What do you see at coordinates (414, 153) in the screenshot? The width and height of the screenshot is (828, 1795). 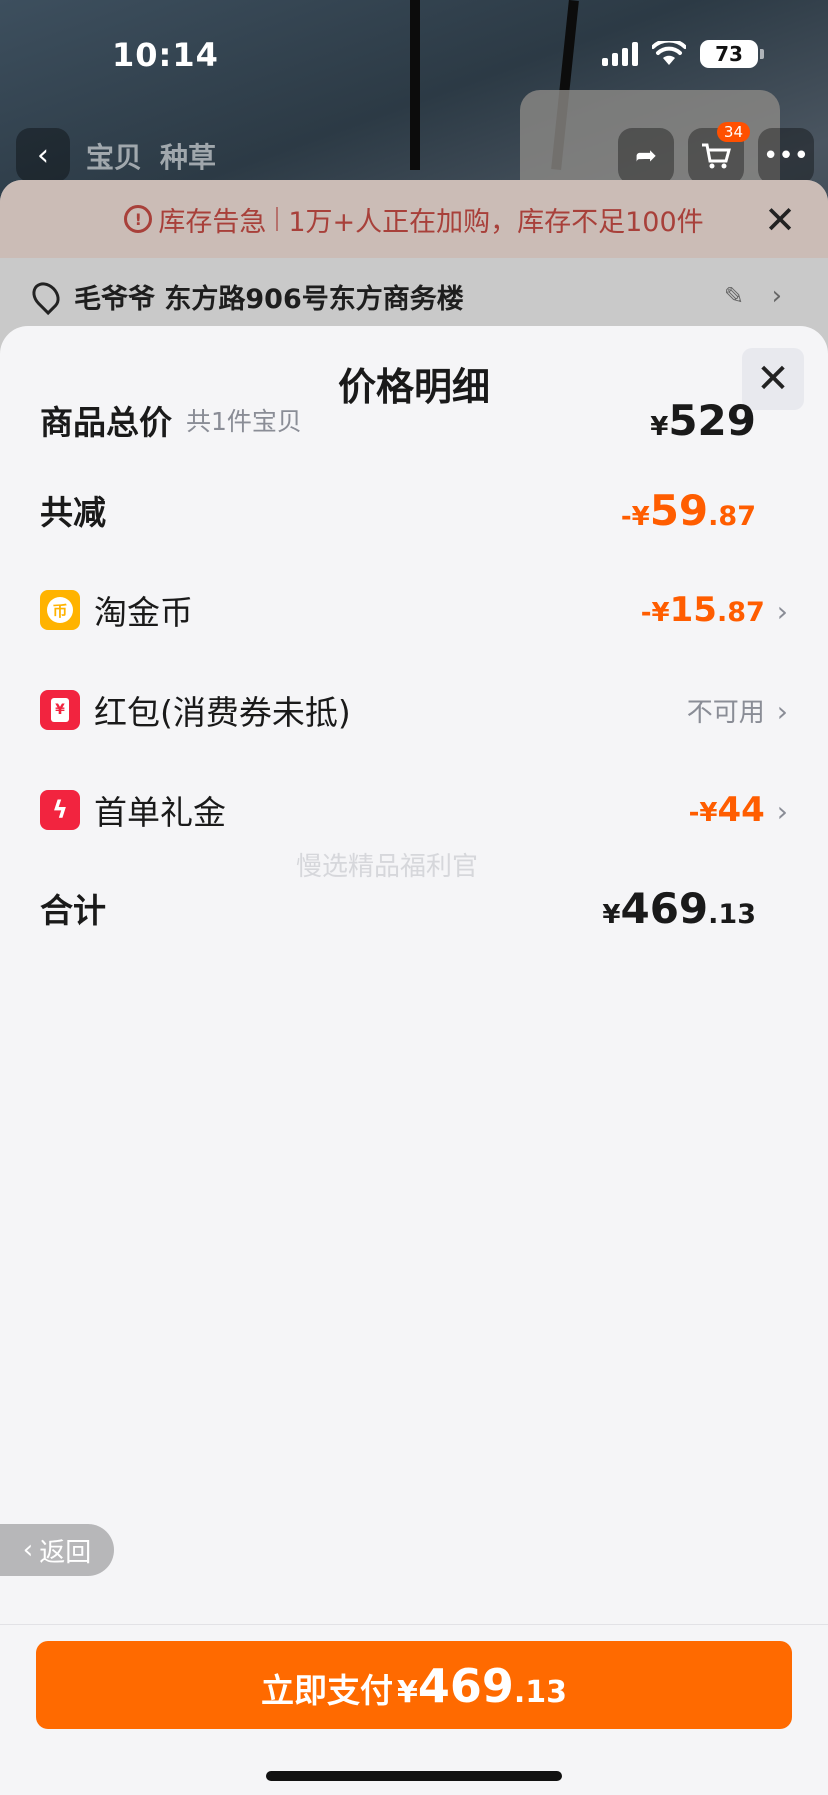 I see `product-nav-bar: ‹ 宝贝 种草 ➦ 34 •••` at bounding box center [414, 153].